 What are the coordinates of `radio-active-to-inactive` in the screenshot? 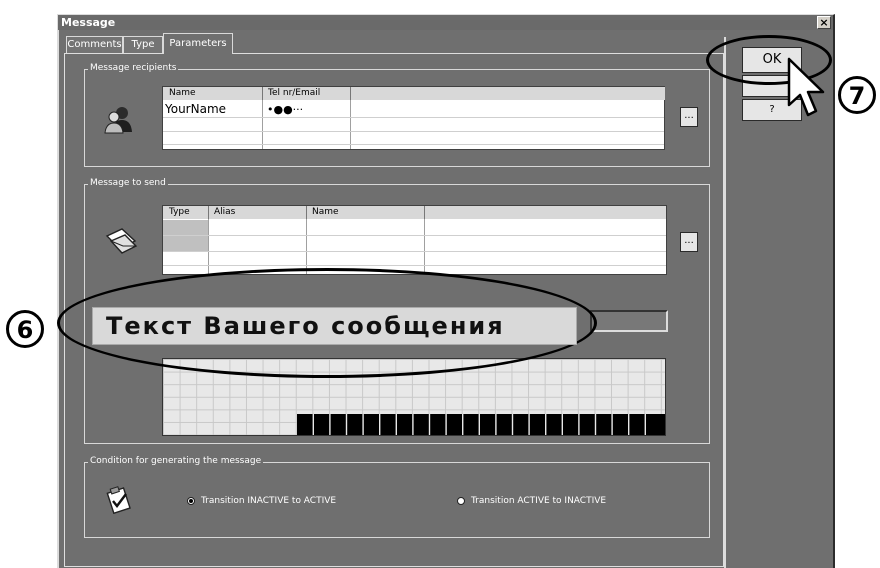 It's located at (461, 501).